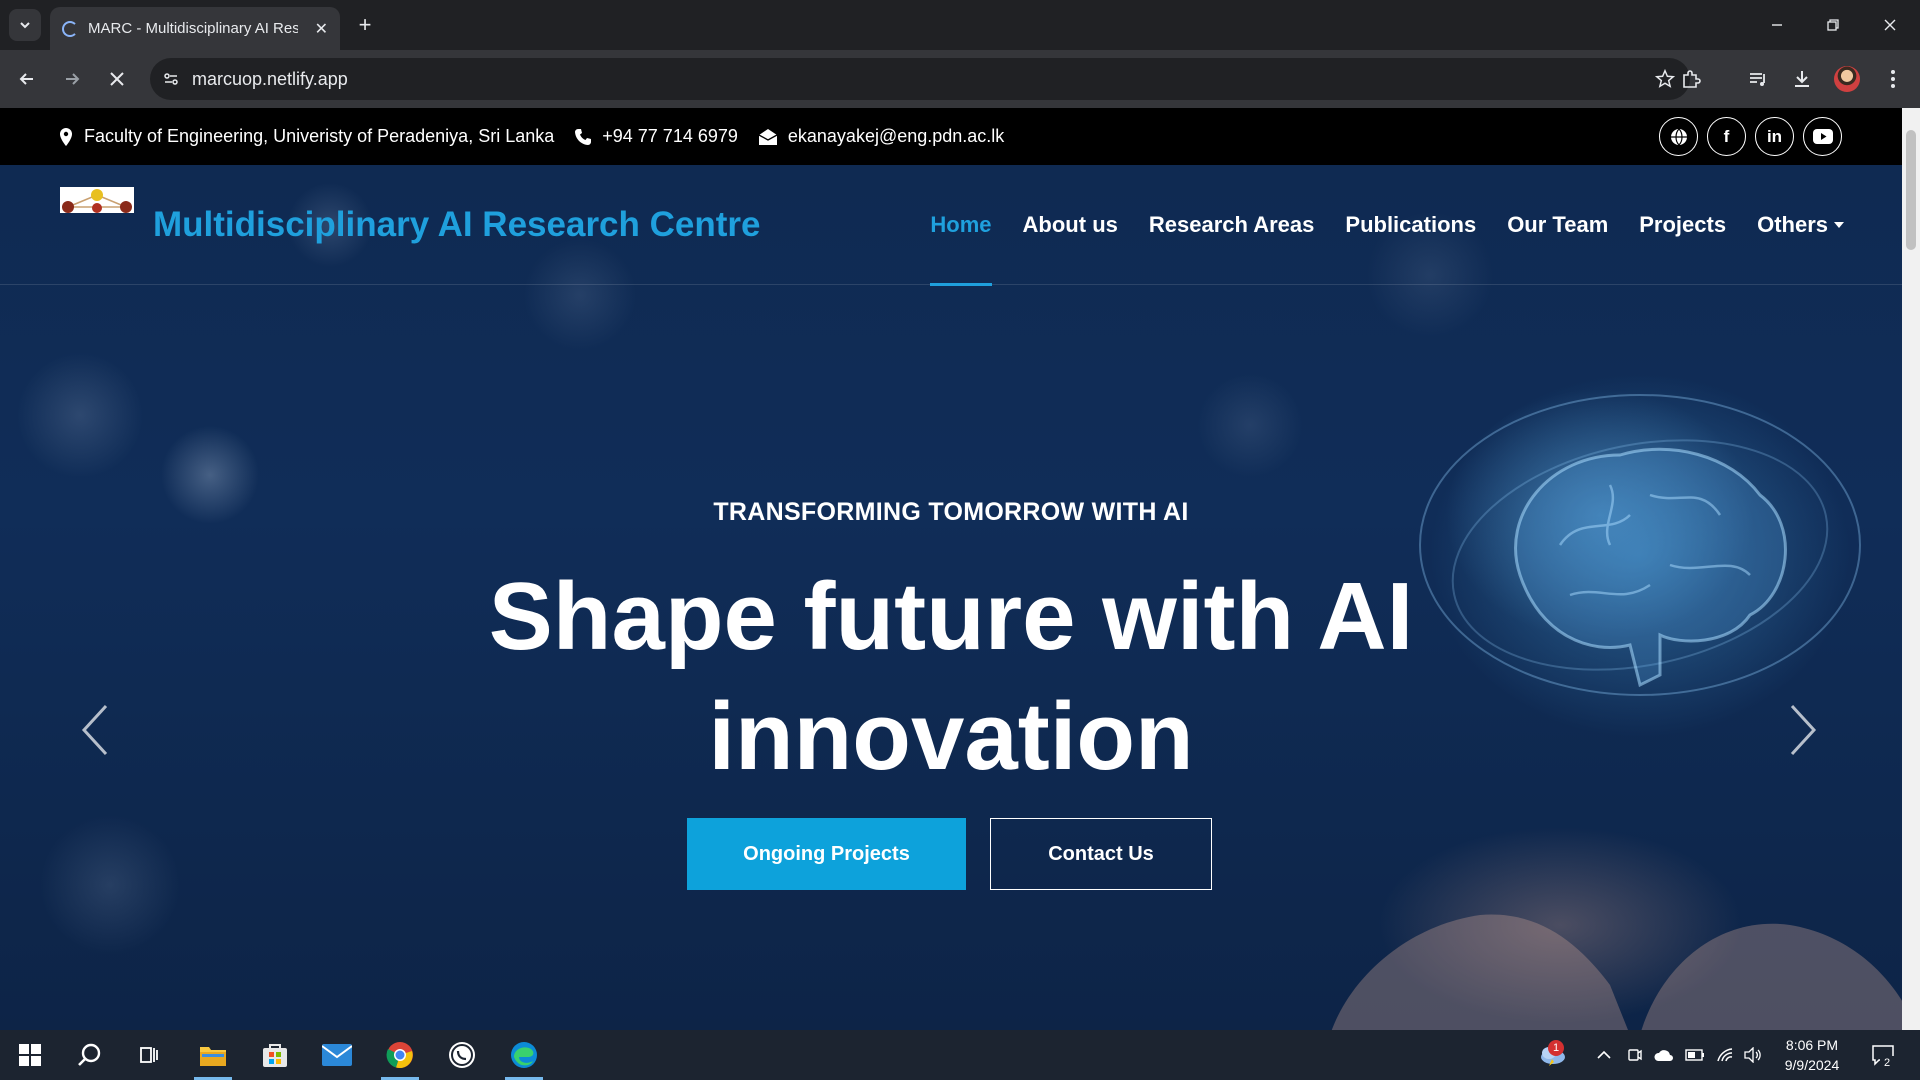 The height and width of the screenshot is (1080, 1920). Describe the element at coordinates (321, 29) in the screenshot. I see `close-tab-icon: ✕` at that location.